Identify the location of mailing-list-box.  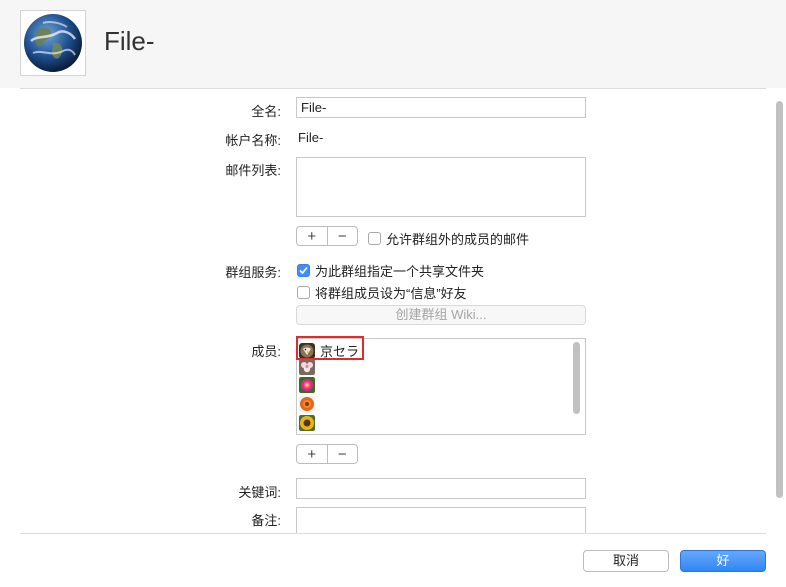
(441, 187).